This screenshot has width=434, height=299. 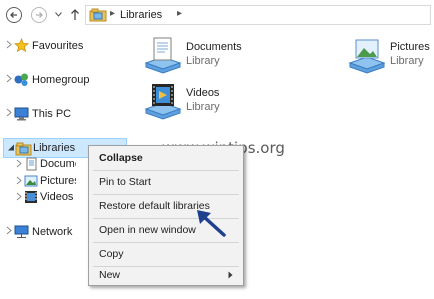 What do you see at coordinates (110, 275) in the screenshot?
I see `menu-item-label: New` at bounding box center [110, 275].